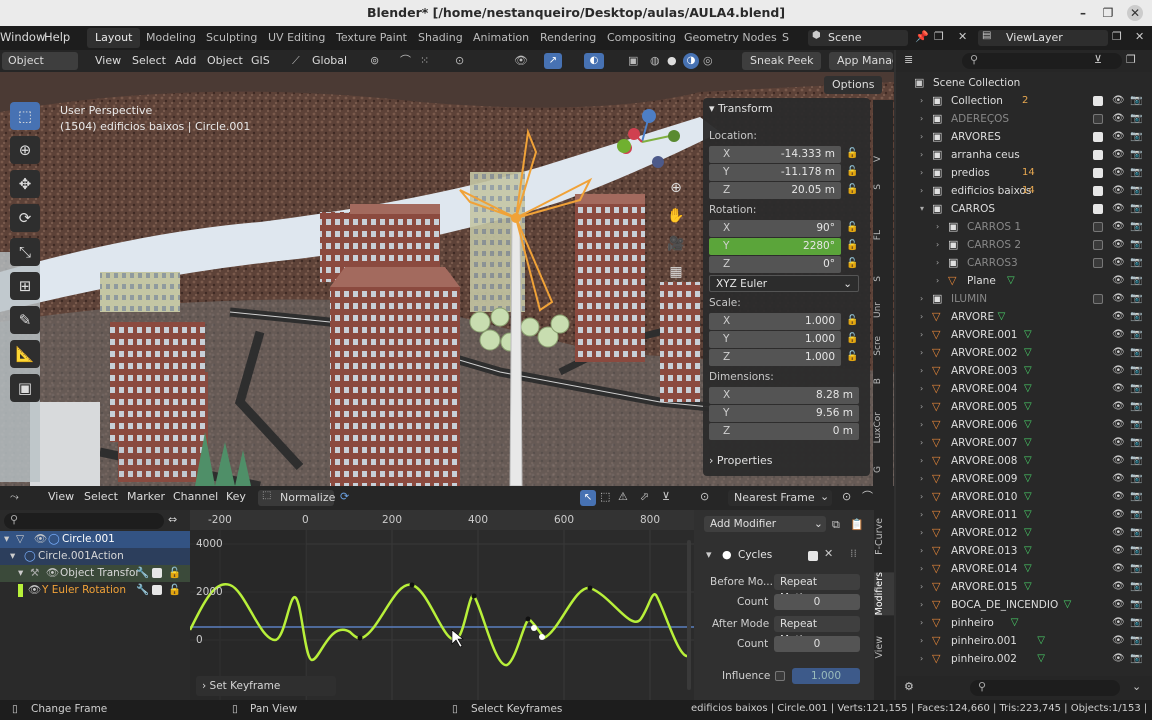  Describe the element at coordinates (846, 497) in the screenshot. I see `proportional-edit-icon: ⊙` at that location.